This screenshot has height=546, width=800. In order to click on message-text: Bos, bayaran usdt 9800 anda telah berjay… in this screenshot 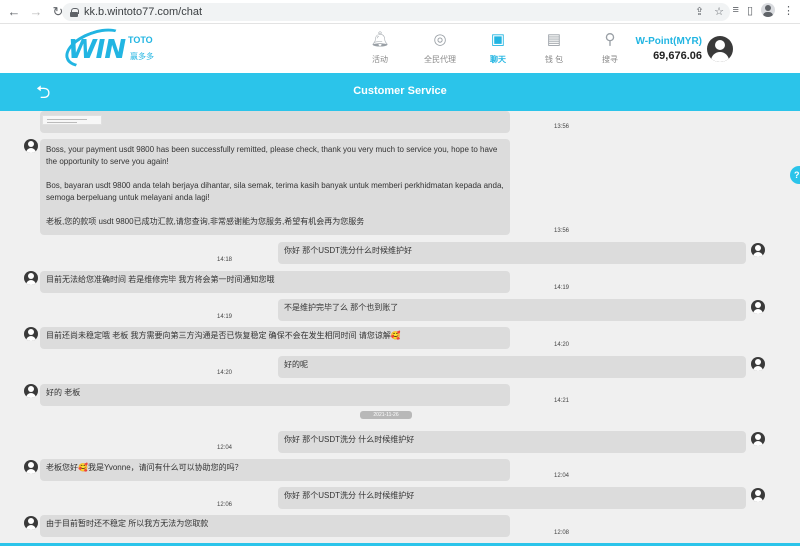, I will do `click(275, 191)`.